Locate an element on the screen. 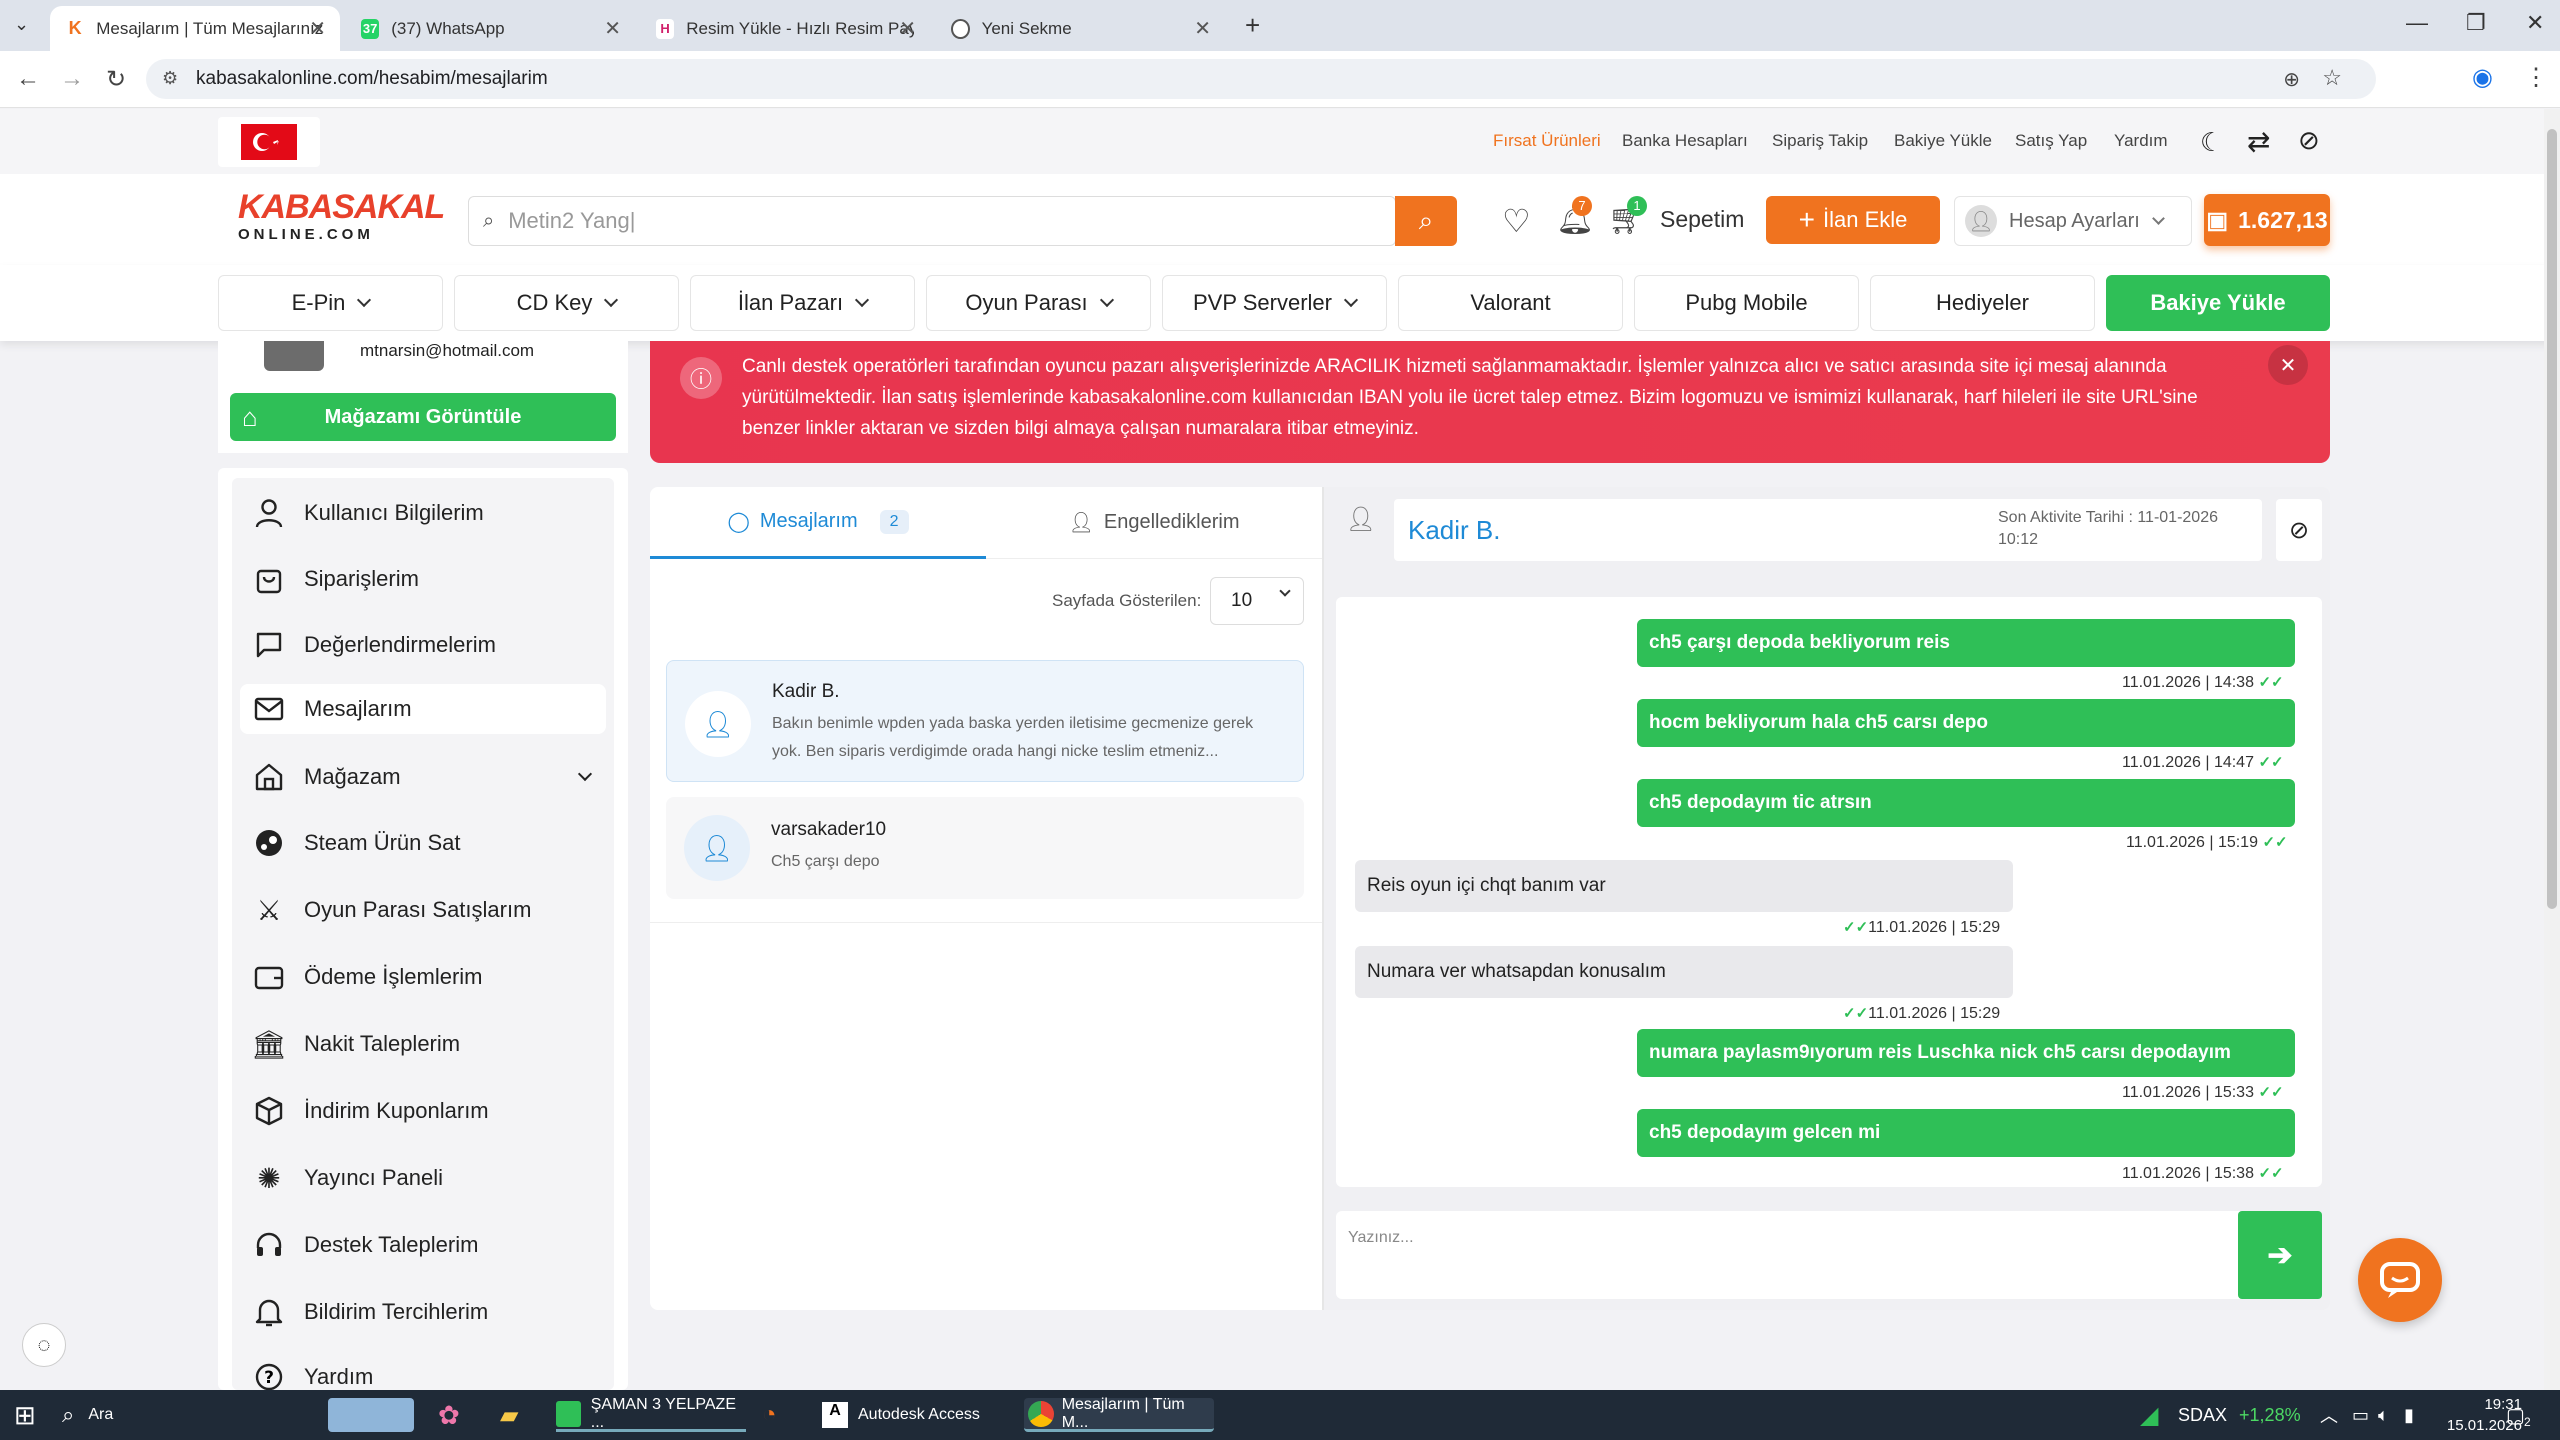 Image resolution: width=2560 pixels, height=1440 pixels. forward-icon: → is located at coordinates (72, 79).